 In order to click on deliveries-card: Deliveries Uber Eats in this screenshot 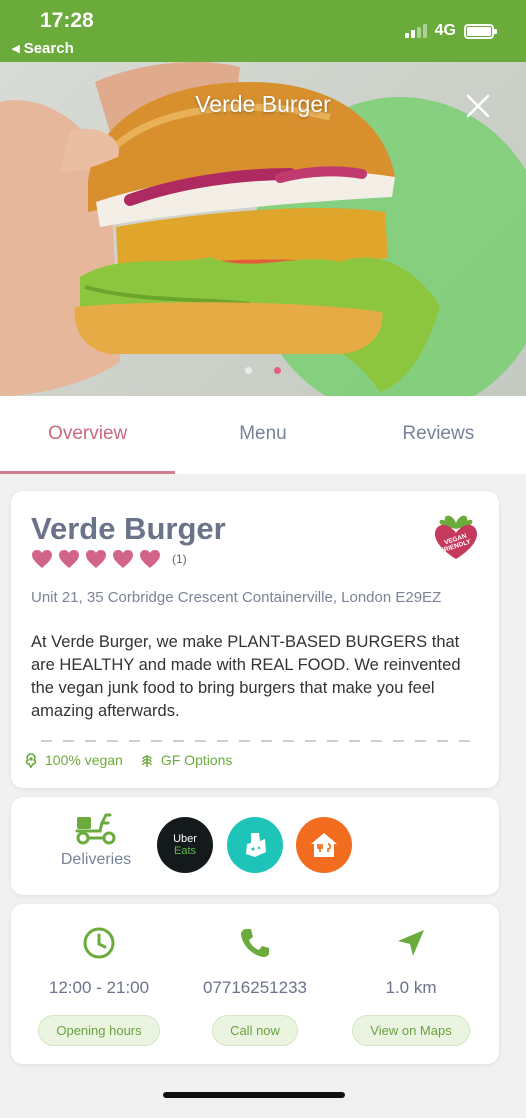, I will do `click(255, 846)`.